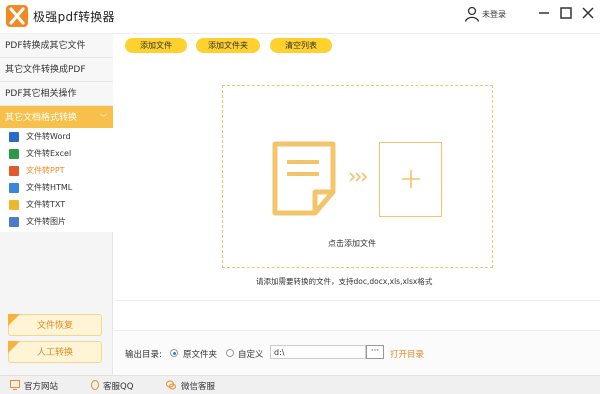 This screenshot has height=394, width=600. What do you see at coordinates (251, 354) in the screenshot?
I see `custom-folder-label: 自定义` at bounding box center [251, 354].